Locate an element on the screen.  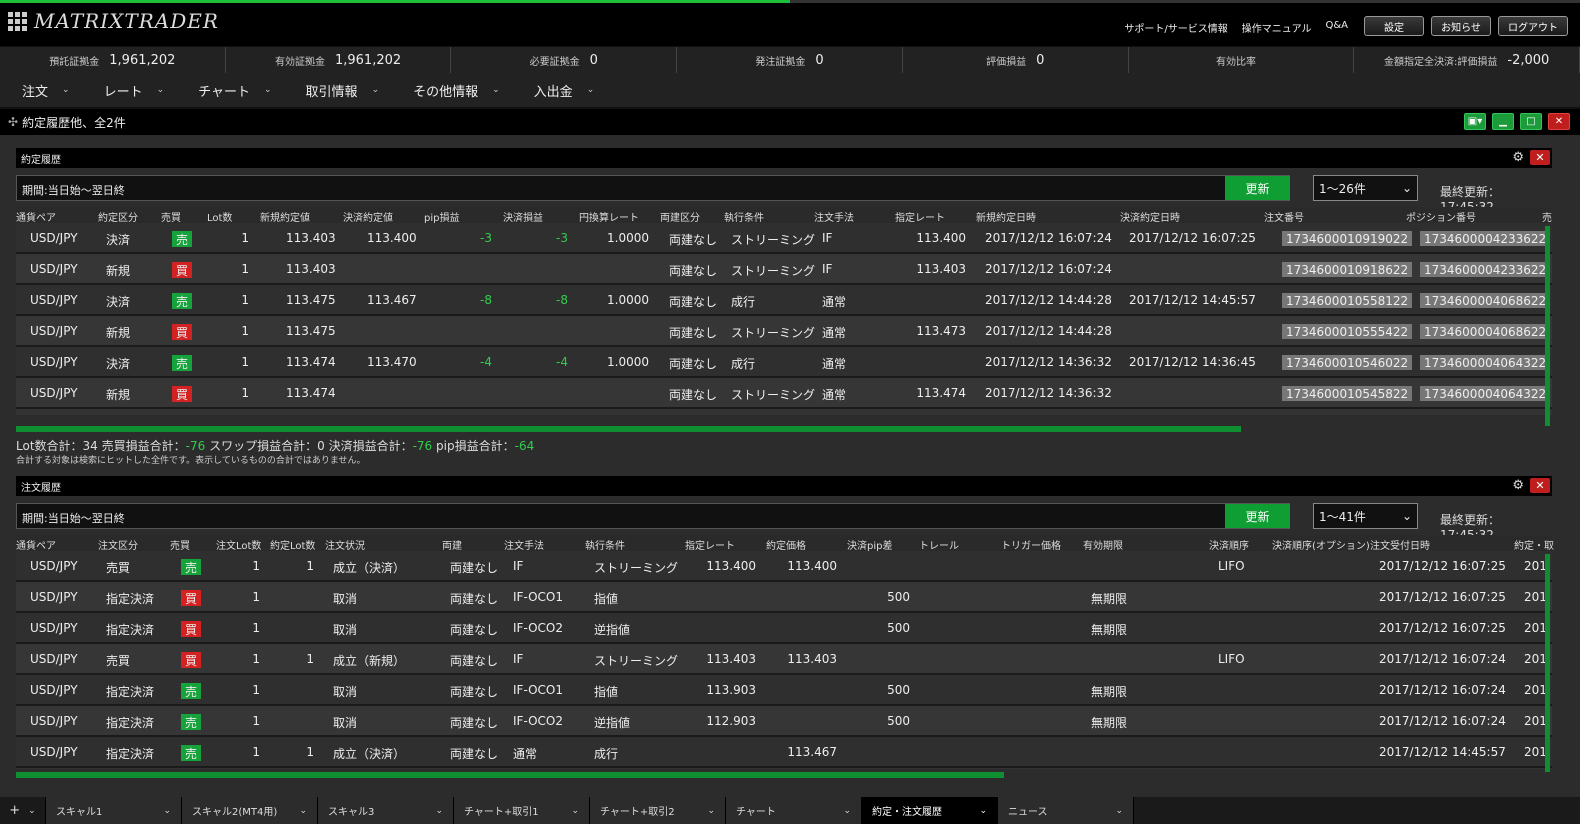
add-tab-button: + ⌄ is located at coordinates (23, 810).